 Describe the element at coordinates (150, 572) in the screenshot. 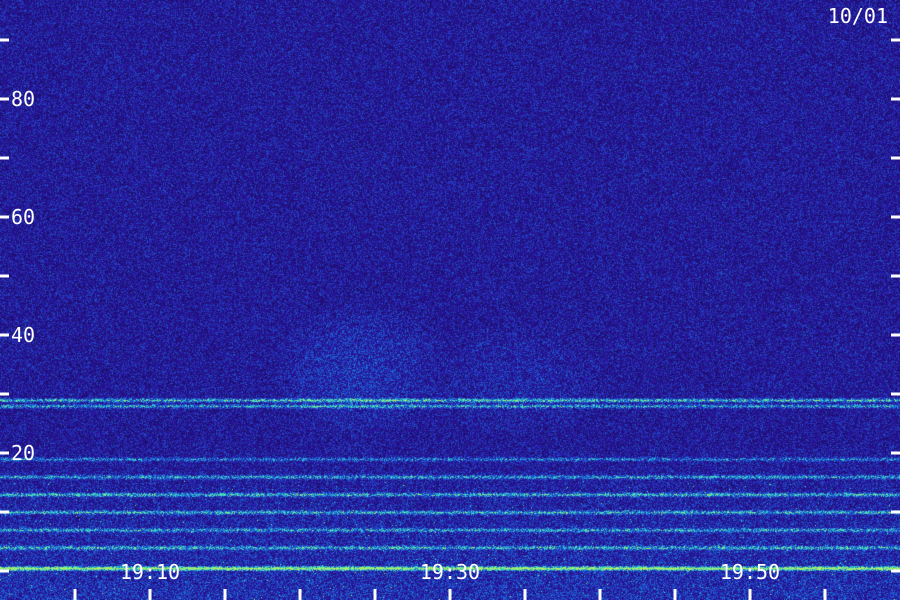

I see `x-tick-label: 19:10` at that location.